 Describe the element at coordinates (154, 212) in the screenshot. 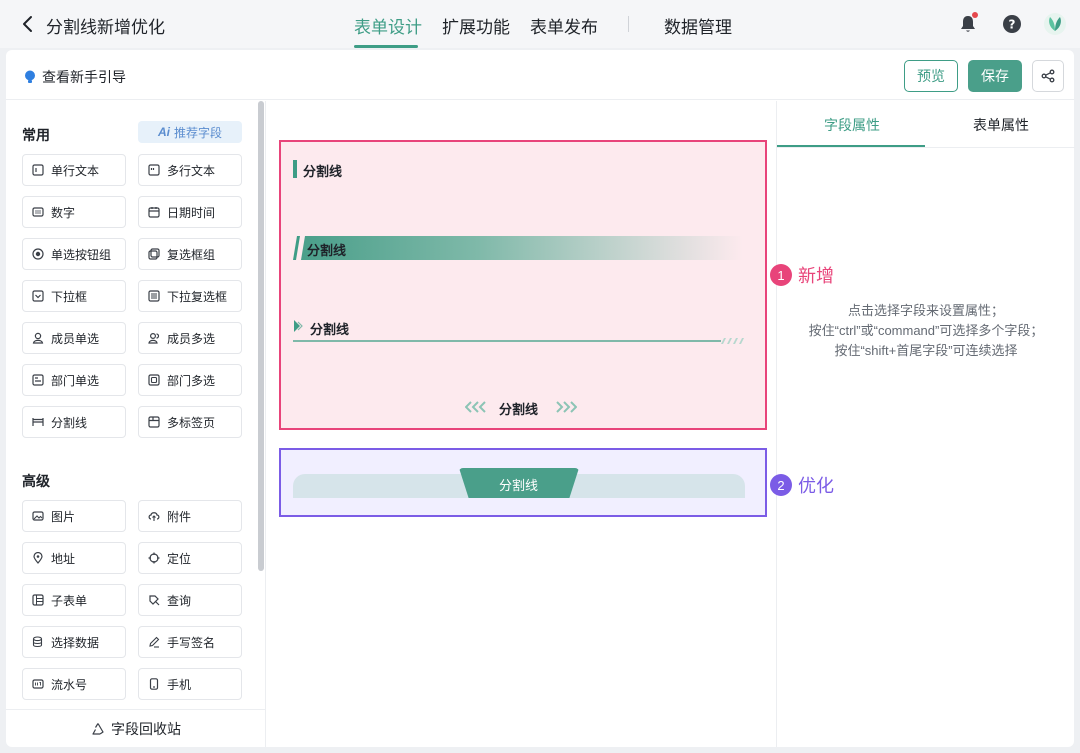

I see `calendar-icon` at that location.